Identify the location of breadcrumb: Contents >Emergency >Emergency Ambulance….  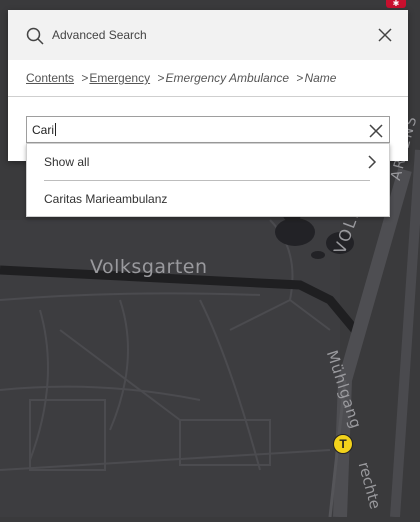
(181, 78).